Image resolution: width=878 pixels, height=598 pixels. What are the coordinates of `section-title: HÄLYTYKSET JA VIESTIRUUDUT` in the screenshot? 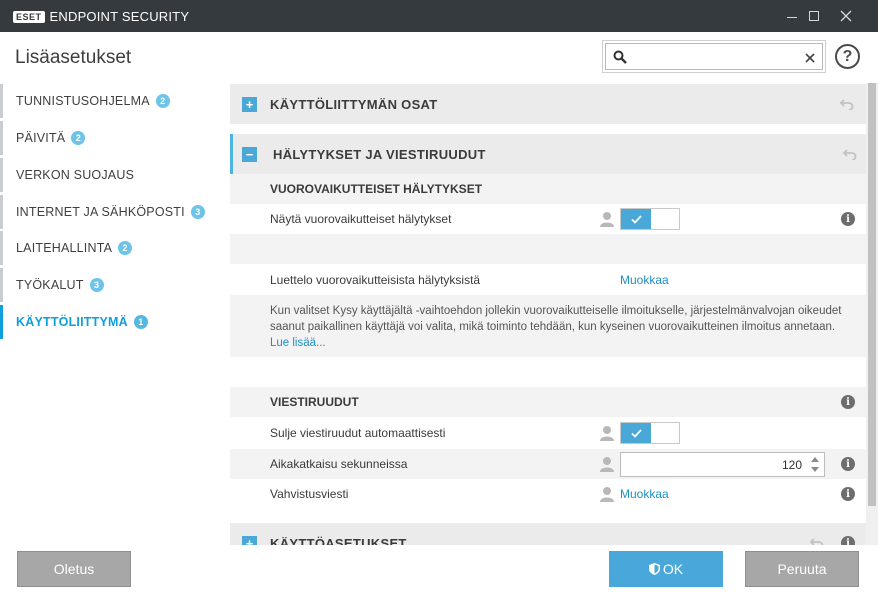 It's located at (379, 154).